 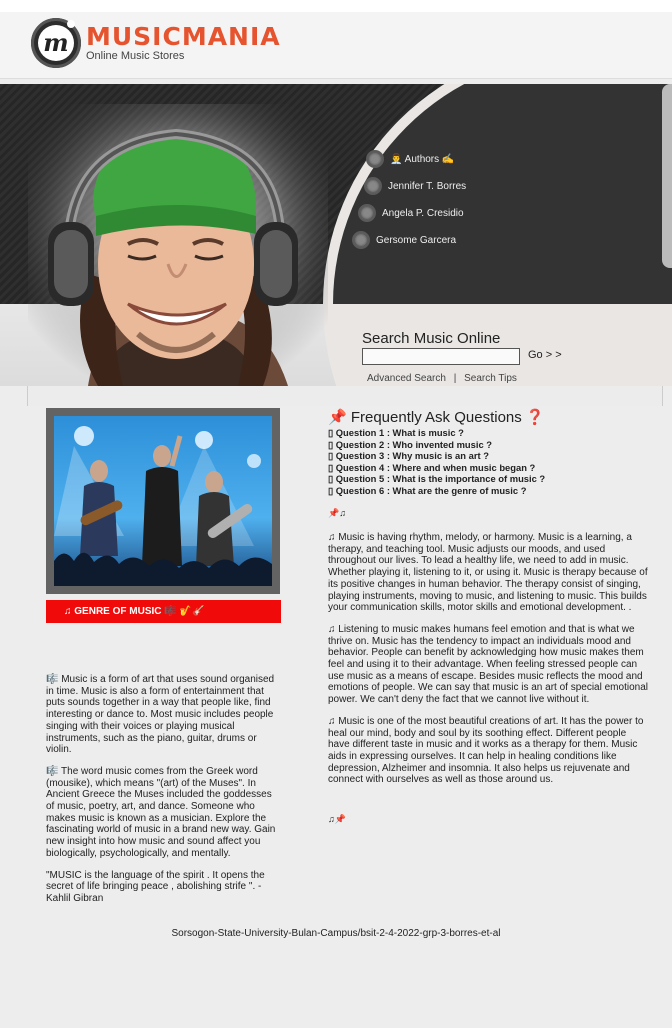 I want to click on faq-question-link: ▯ Question 3 : Why music is an art ?, so click(x=436, y=456).